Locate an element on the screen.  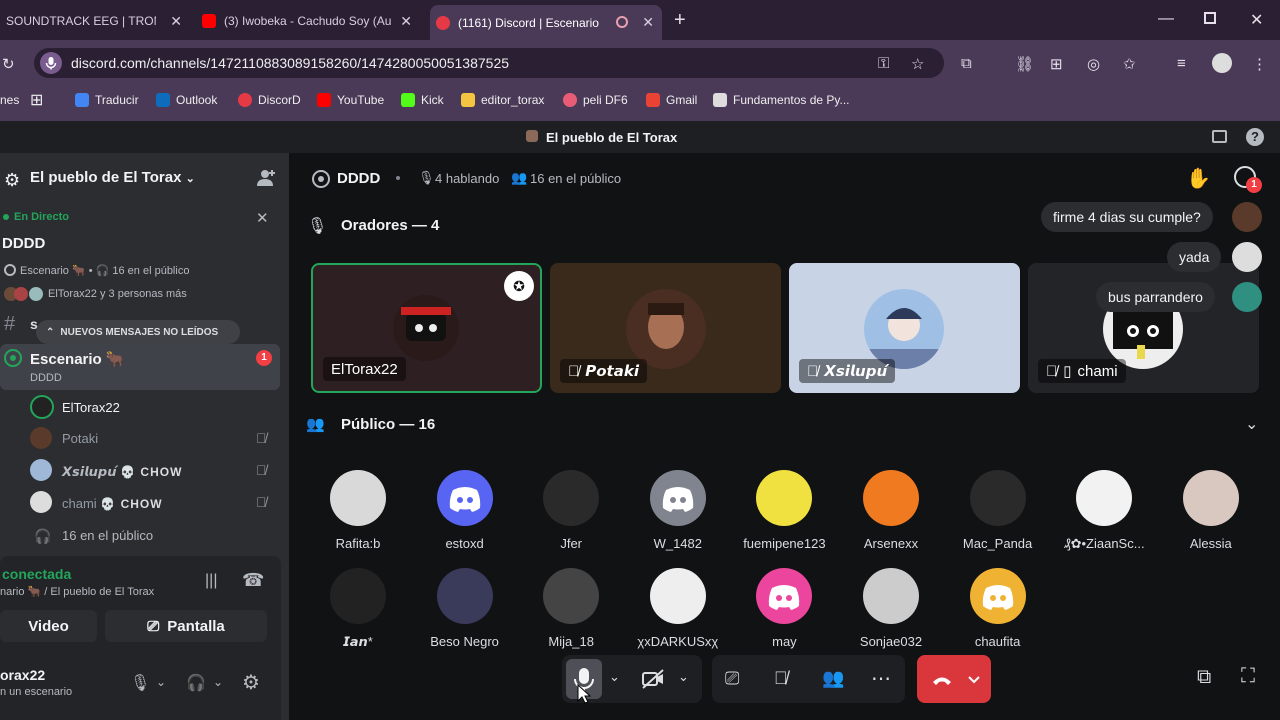
member-tag: 💀 CHOW is located at coordinates (151, 472).